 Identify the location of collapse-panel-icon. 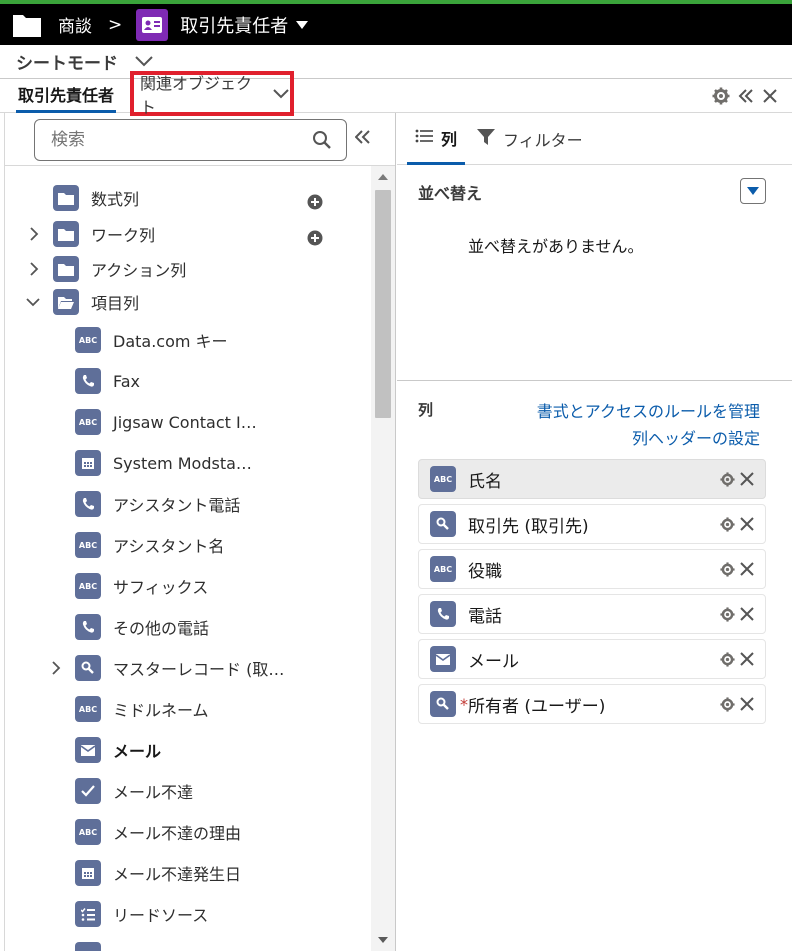
(362, 138).